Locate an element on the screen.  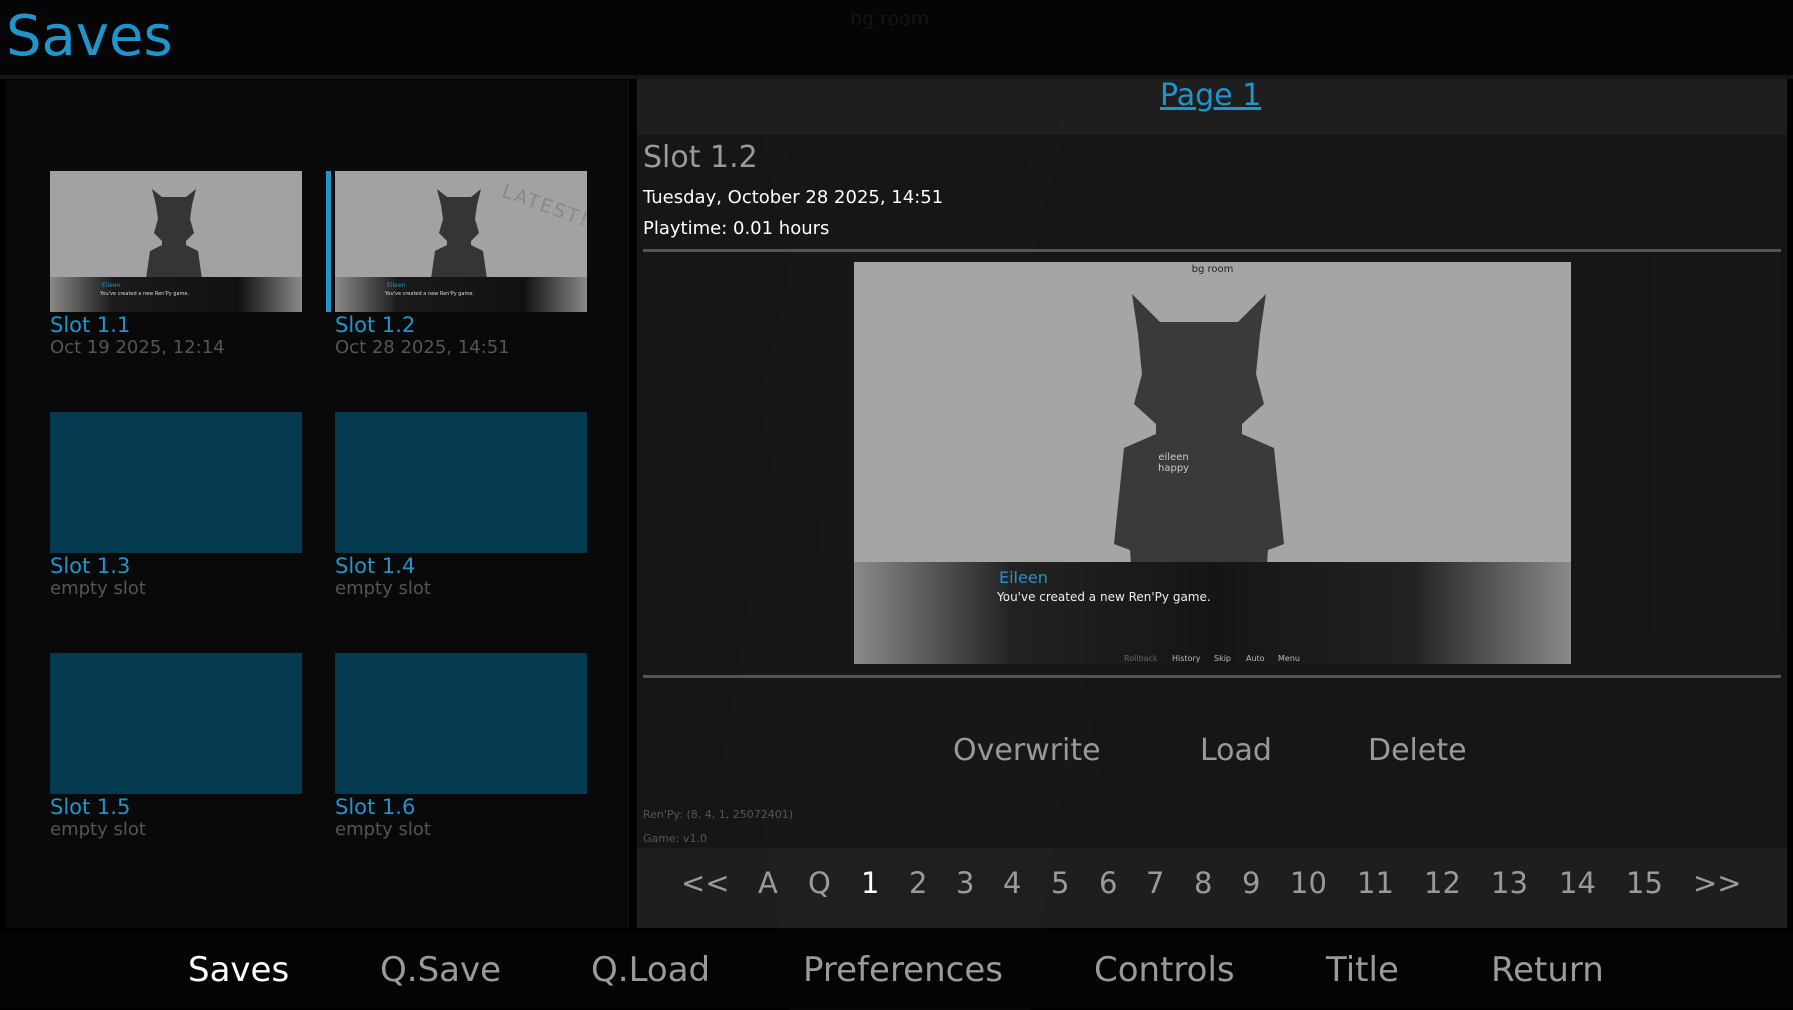
save-slot-3: Slot 1.3 empty slot is located at coordinates (176, 506).